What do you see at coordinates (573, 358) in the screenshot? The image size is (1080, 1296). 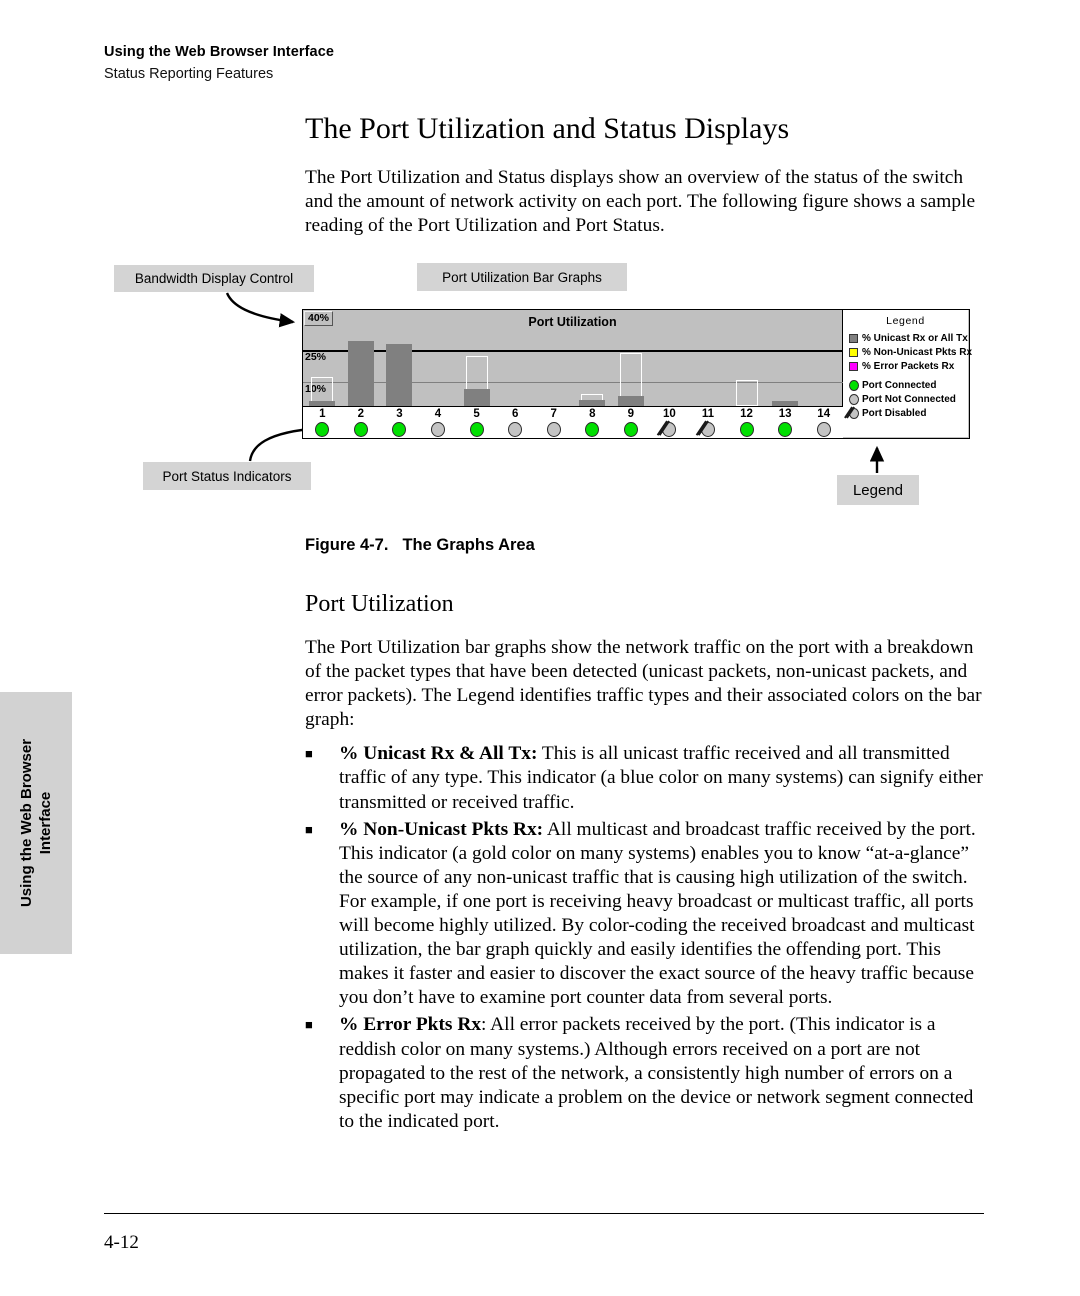 I see `bars-layer` at bounding box center [573, 358].